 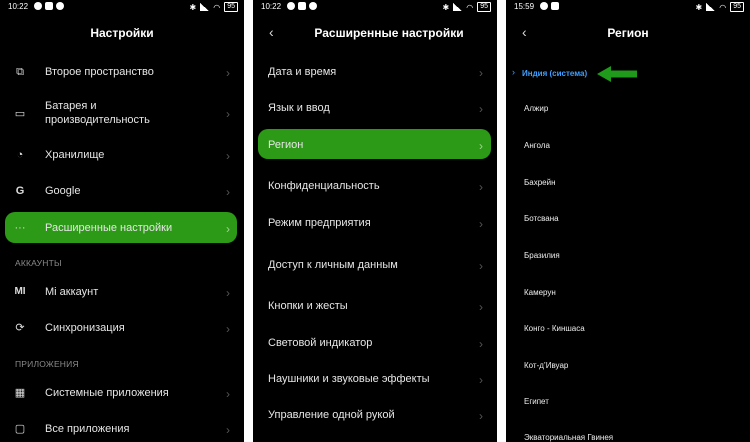 What do you see at coordinates (299, 108) in the screenshot?
I see `menu-item-label: Язык и ввод` at bounding box center [299, 108].